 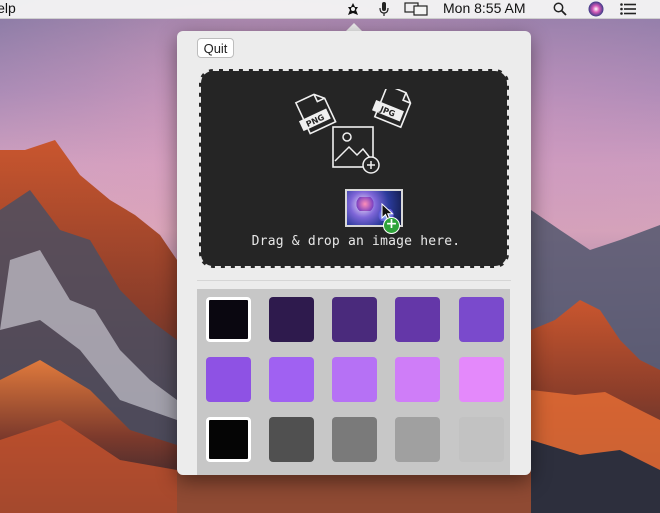 What do you see at coordinates (416, 9) in the screenshot?
I see `display-mirroring-icon` at bounding box center [416, 9].